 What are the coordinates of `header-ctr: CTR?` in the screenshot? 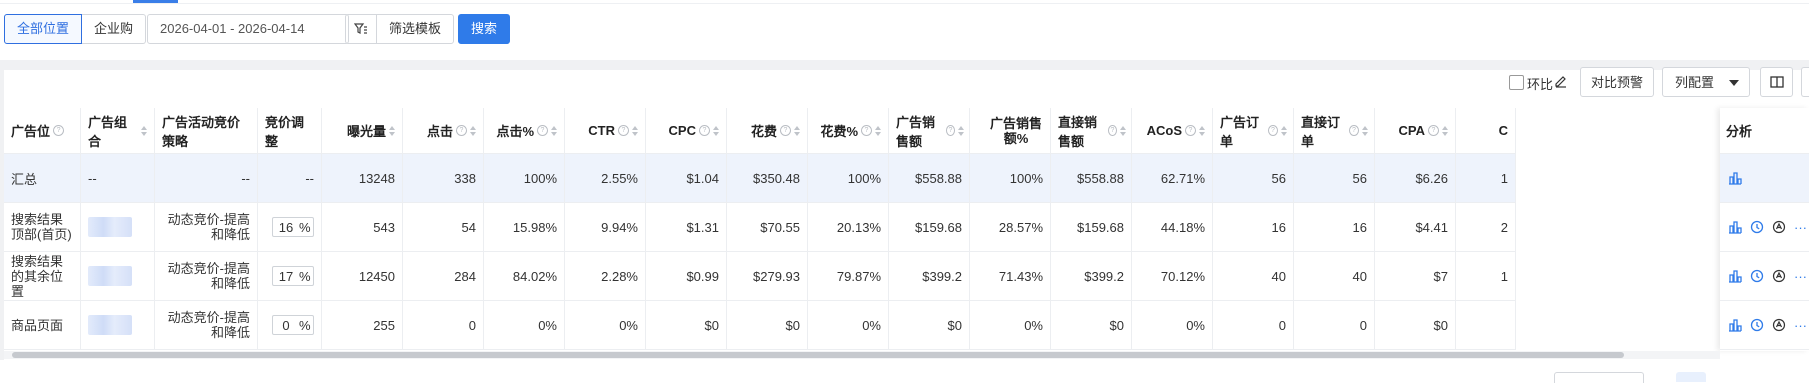 It's located at (605, 131).